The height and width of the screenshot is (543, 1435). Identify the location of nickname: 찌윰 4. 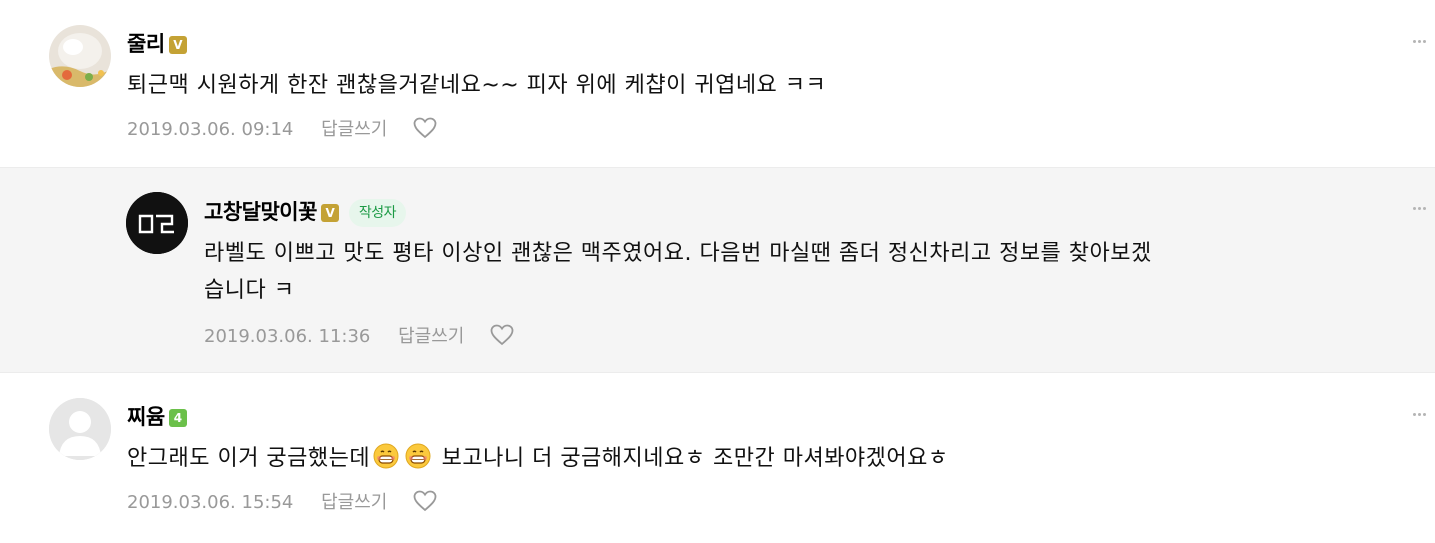
(157, 416).